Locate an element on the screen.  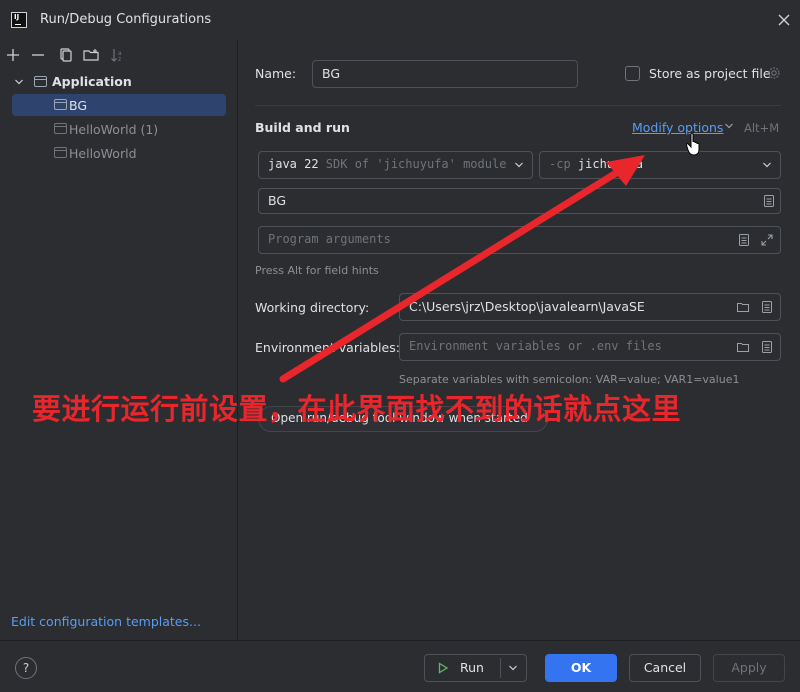
copy-icon is located at coordinates (65, 55).